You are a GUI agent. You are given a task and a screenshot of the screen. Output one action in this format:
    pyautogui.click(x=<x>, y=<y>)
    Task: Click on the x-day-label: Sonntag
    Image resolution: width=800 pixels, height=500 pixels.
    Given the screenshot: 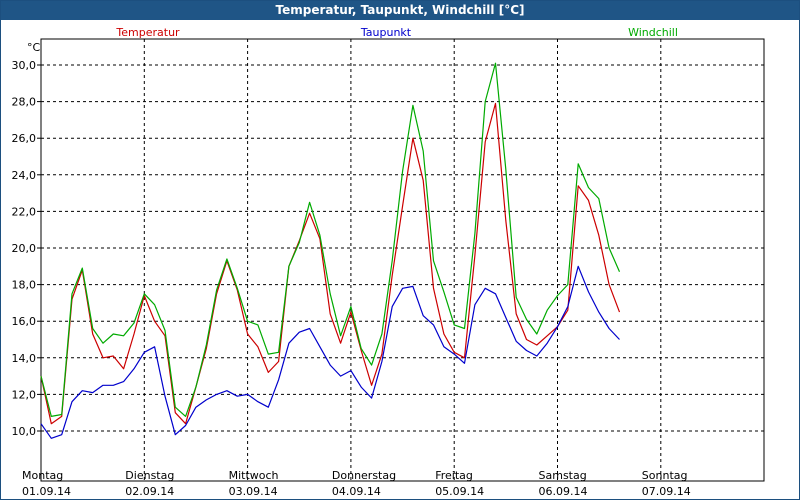 What is the action you would take?
    pyautogui.click(x=665, y=475)
    